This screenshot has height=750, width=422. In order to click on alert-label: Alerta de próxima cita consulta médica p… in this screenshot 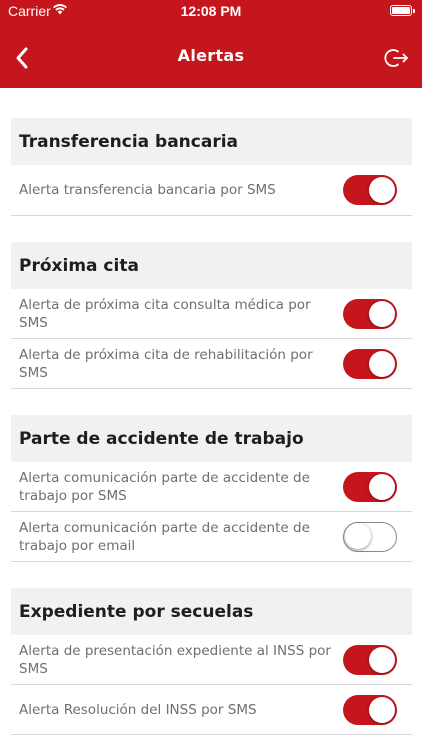, I will do `click(165, 313)`.